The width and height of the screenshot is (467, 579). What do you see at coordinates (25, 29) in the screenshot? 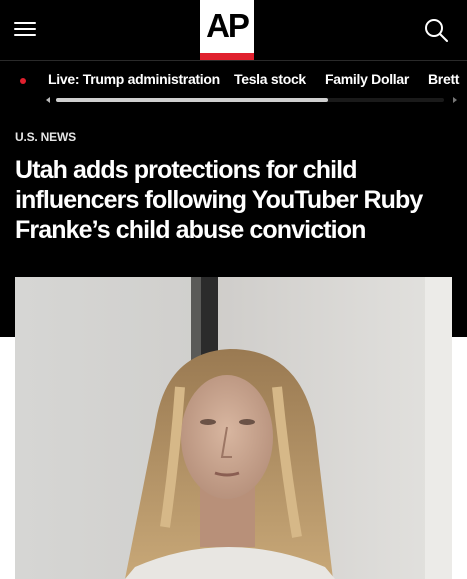
I see `hamburger-menu-icon` at bounding box center [25, 29].